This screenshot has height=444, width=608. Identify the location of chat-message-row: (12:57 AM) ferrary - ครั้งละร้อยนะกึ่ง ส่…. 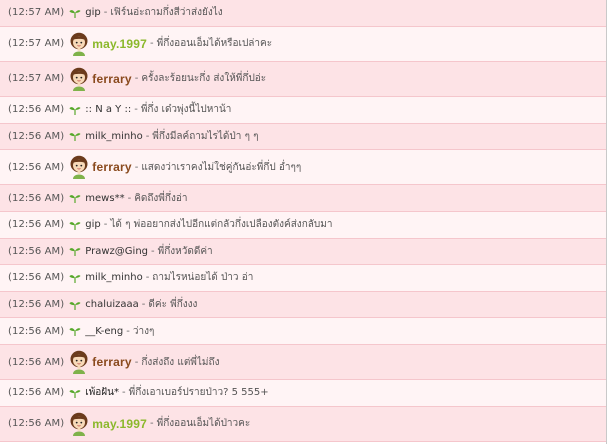
(303, 79).